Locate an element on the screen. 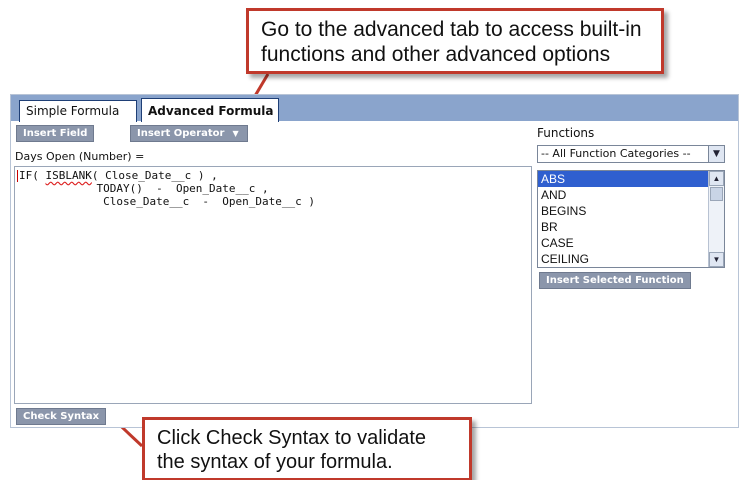 The width and height of the screenshot is (739, 480). functions-listbox: ABS AND BEGINS BR CASE CEILING ▲ ▼ is located at coordinates (631, 219).